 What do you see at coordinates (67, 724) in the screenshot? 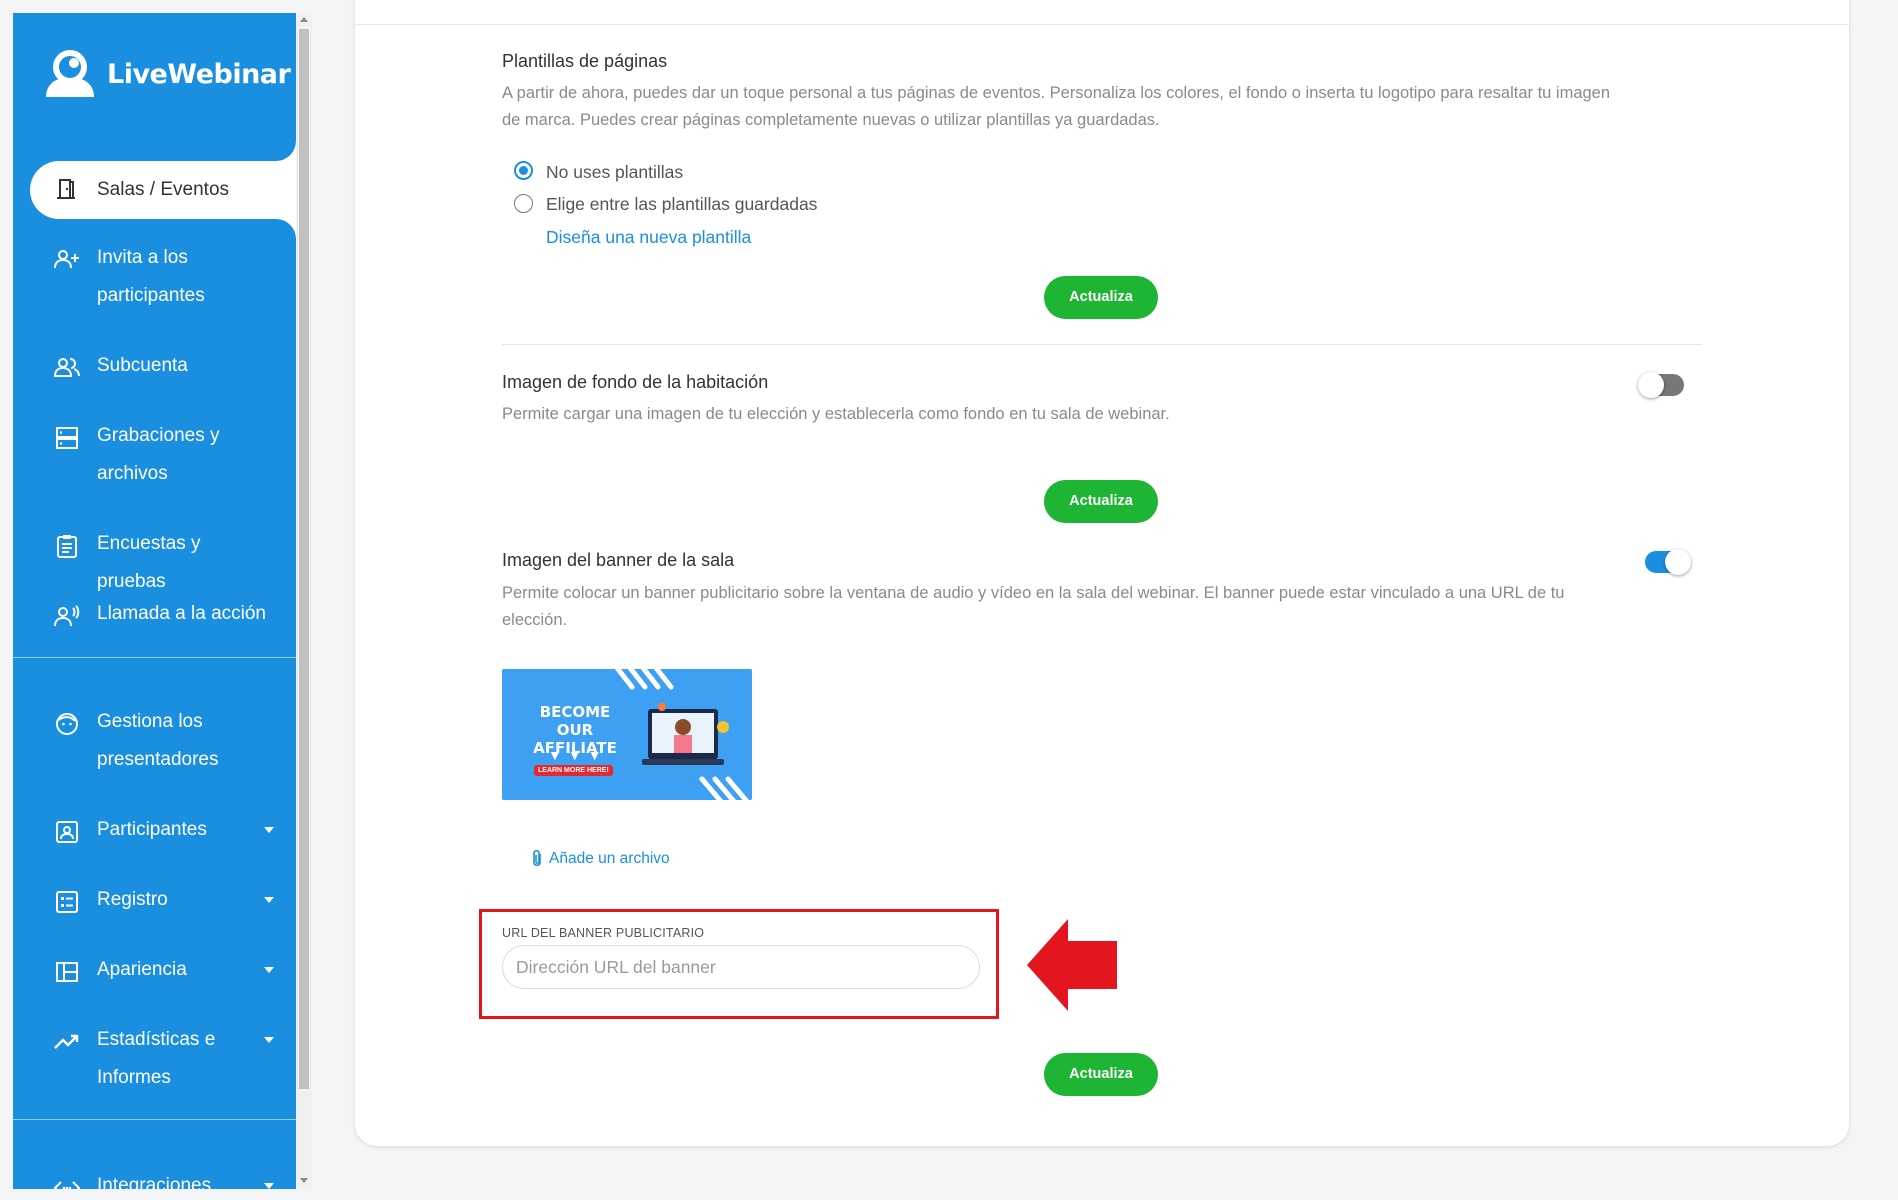
I see `face-icon` at bounding box center [67, 724].